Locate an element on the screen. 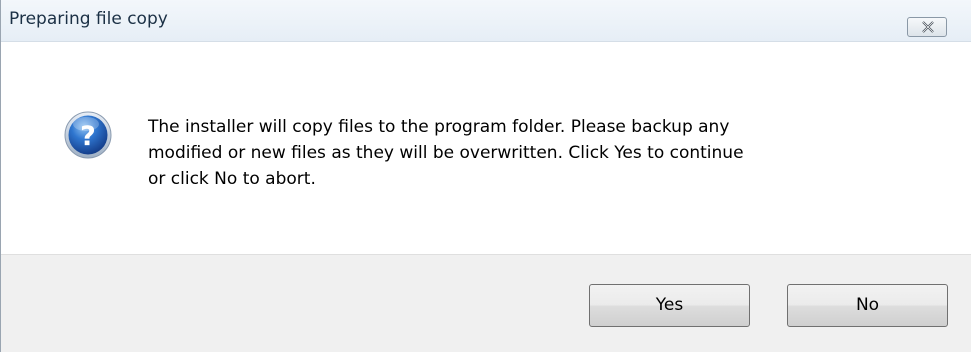 The height and width of the screenshot is (352, 971). close-button is located at coordinates (927, 27).